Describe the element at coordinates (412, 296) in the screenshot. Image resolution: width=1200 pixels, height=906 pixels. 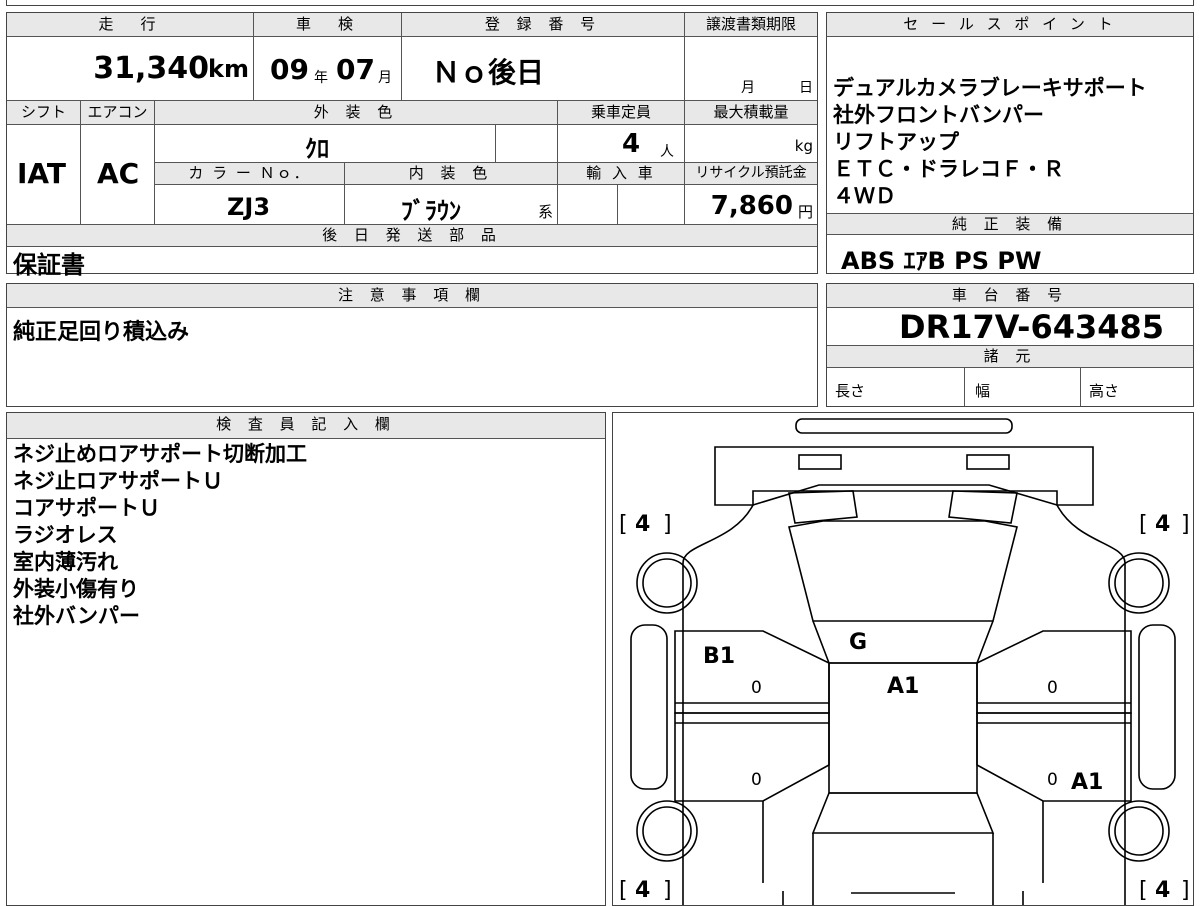
I see `notes-label: 注 意 事 項 欄` at that location.